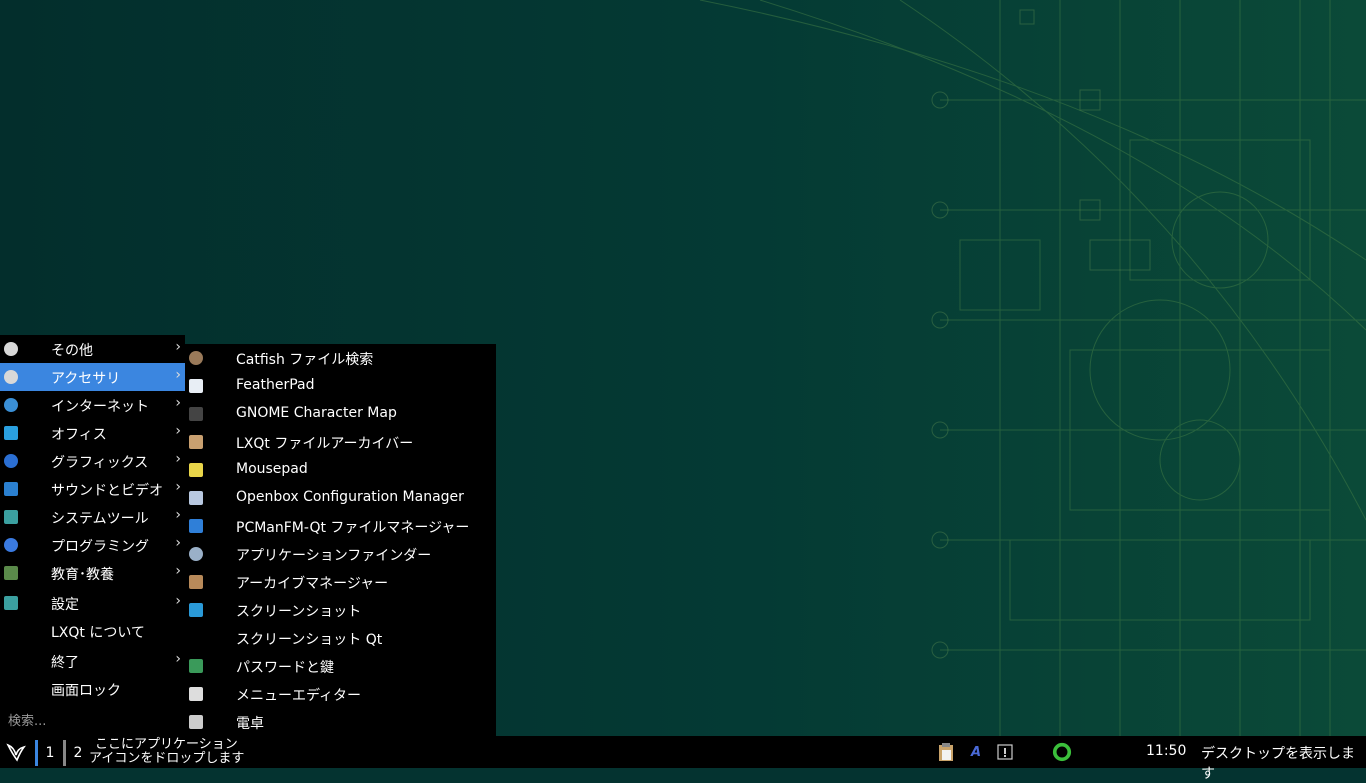  What do you see at coordinates (196, 554) in the screenshot?
I see `magnifier-icon` at bounding box center [196, 554].